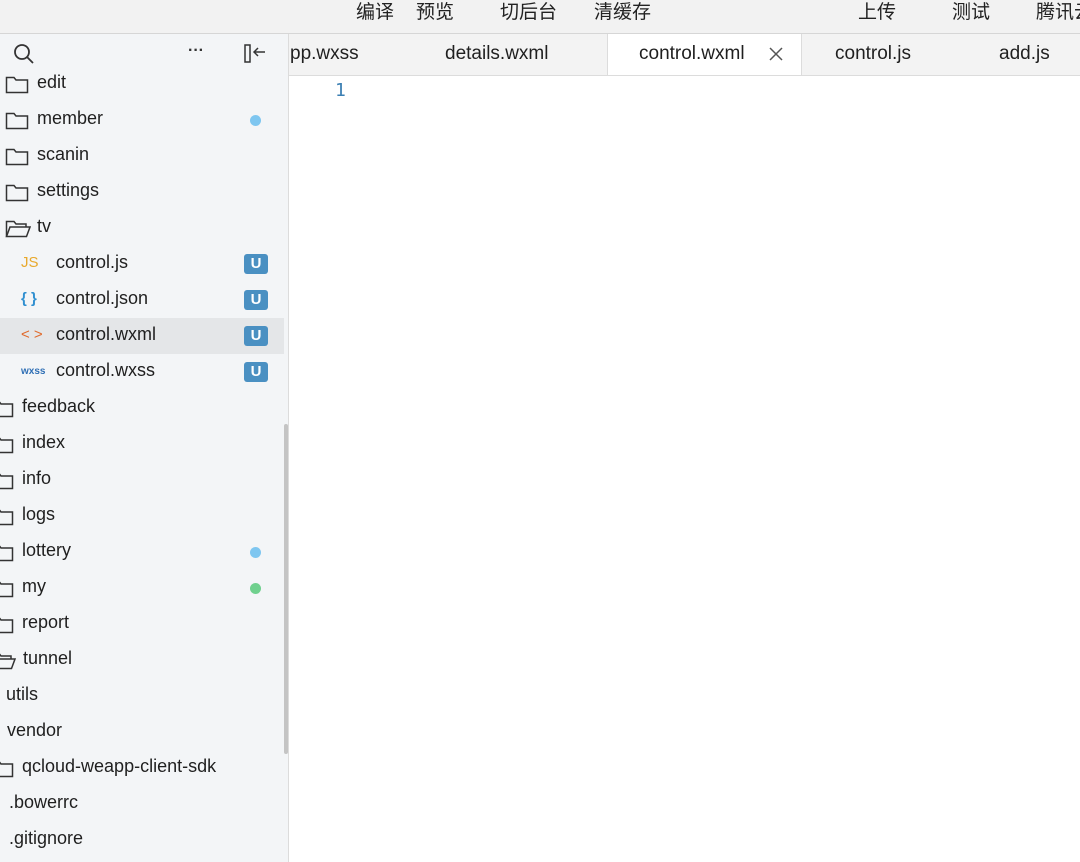 The height and width of the screenshot is (862, 1080). I want to click on wxml-file-icon: < >, so click(32, 334).